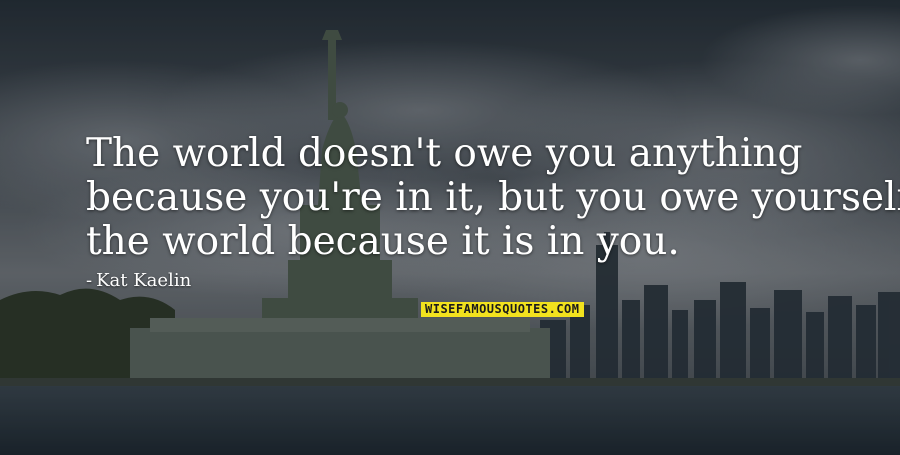 The height and width of the screenshot is (455, 900). What do you see at coordinates (383, 241) in the screenshot?
I see `quote-line: the world because it is in you.` at bounding box center [383, 241].